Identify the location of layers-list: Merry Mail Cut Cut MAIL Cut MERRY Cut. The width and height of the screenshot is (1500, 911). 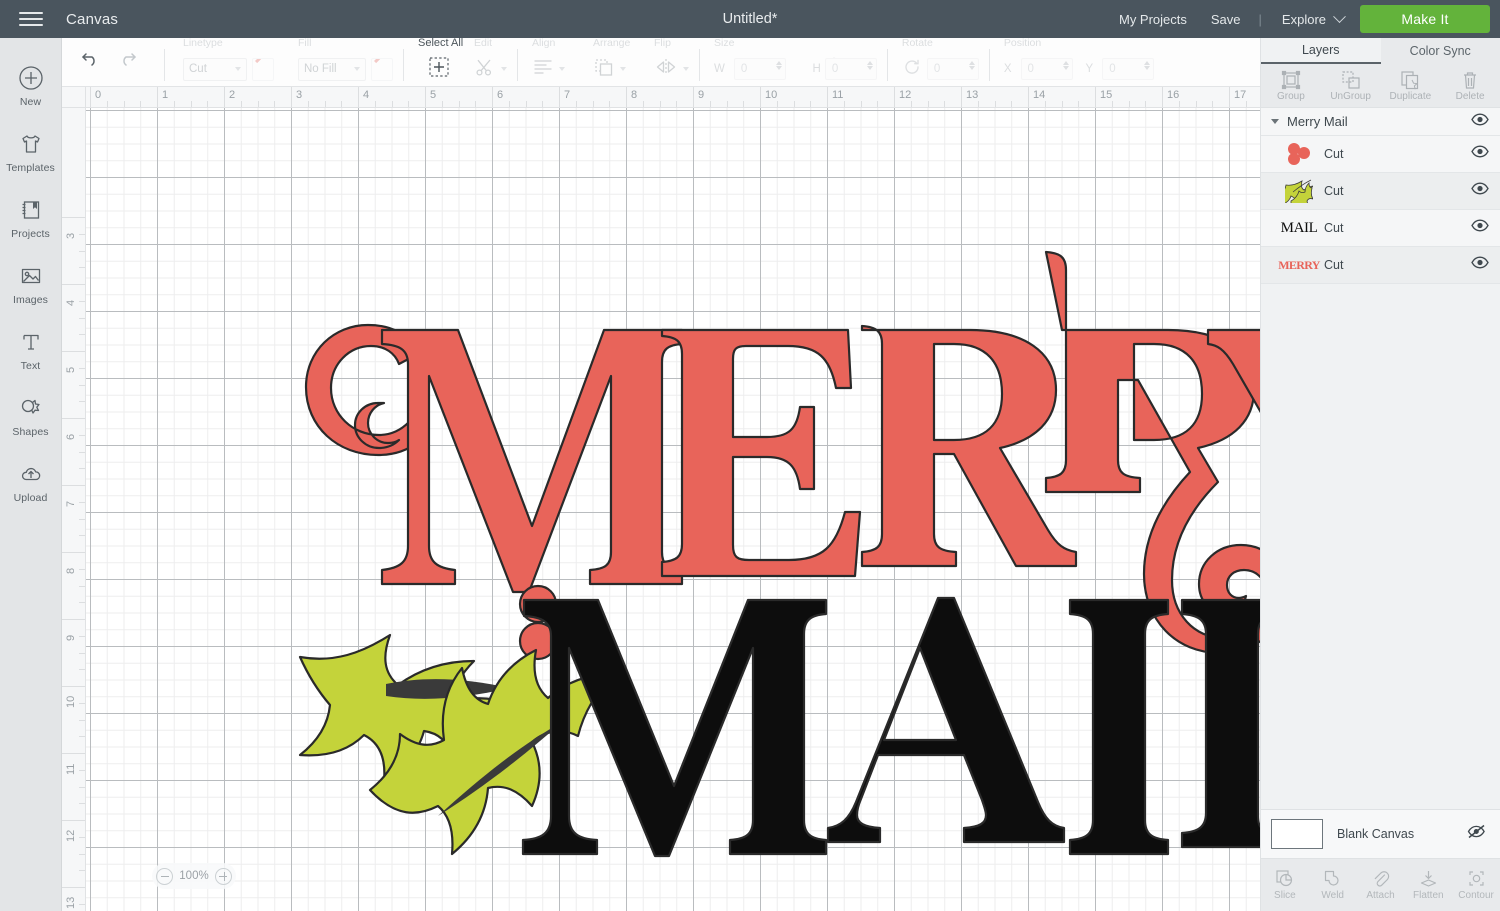
(1380, 458).